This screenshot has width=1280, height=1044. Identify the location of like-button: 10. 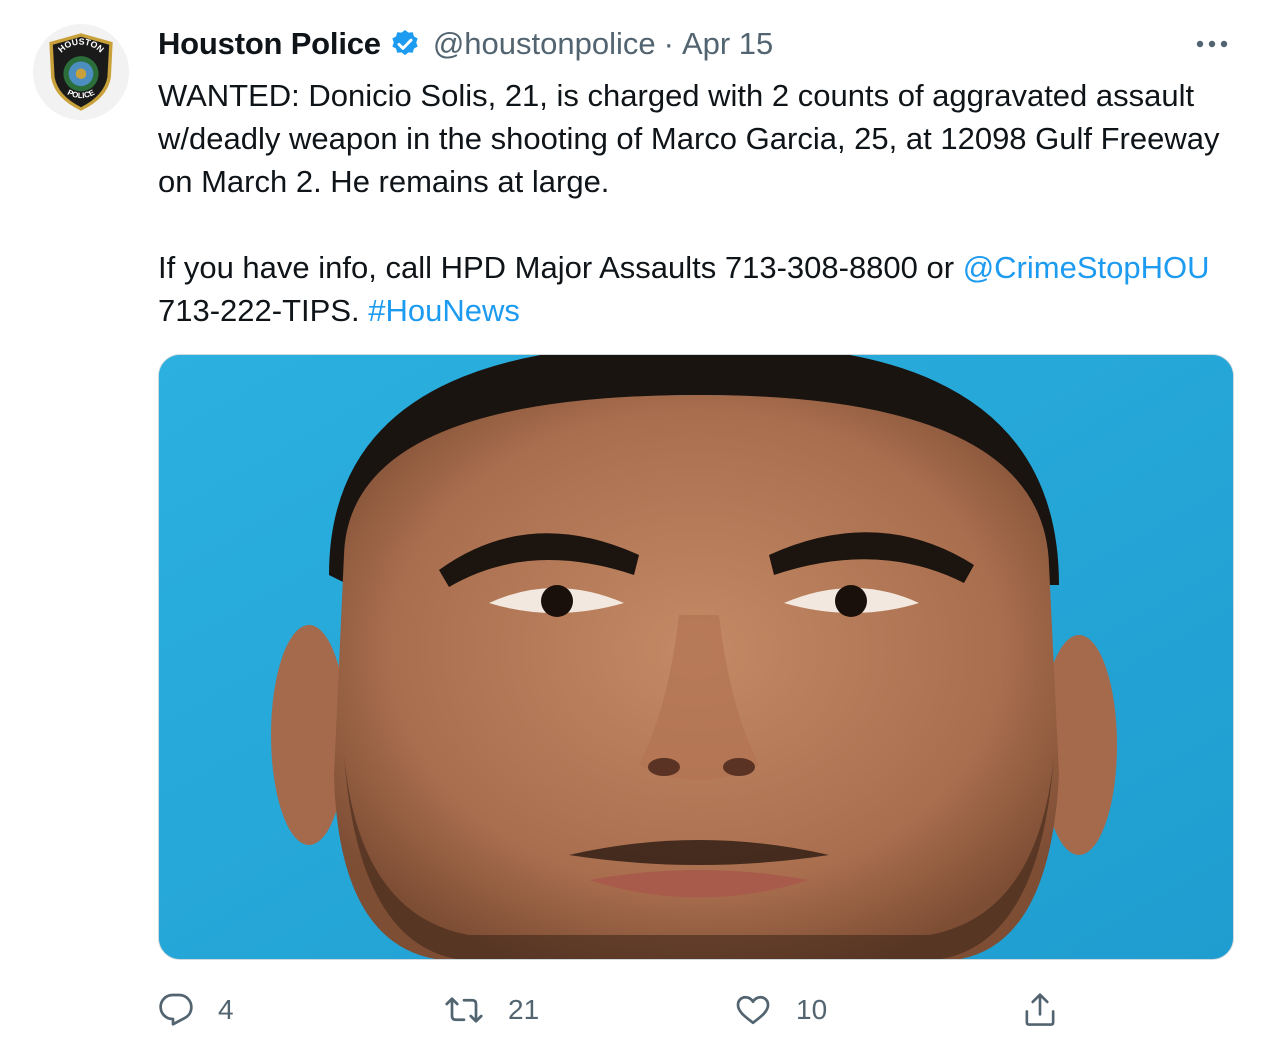
(780, 1010).